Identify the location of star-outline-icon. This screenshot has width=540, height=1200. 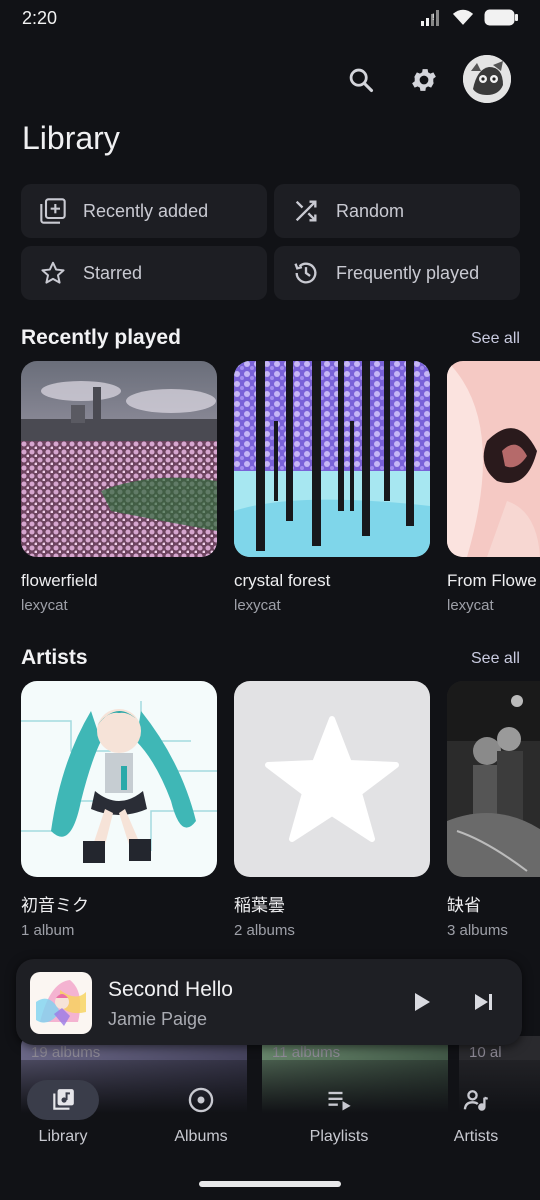
(53, 273).